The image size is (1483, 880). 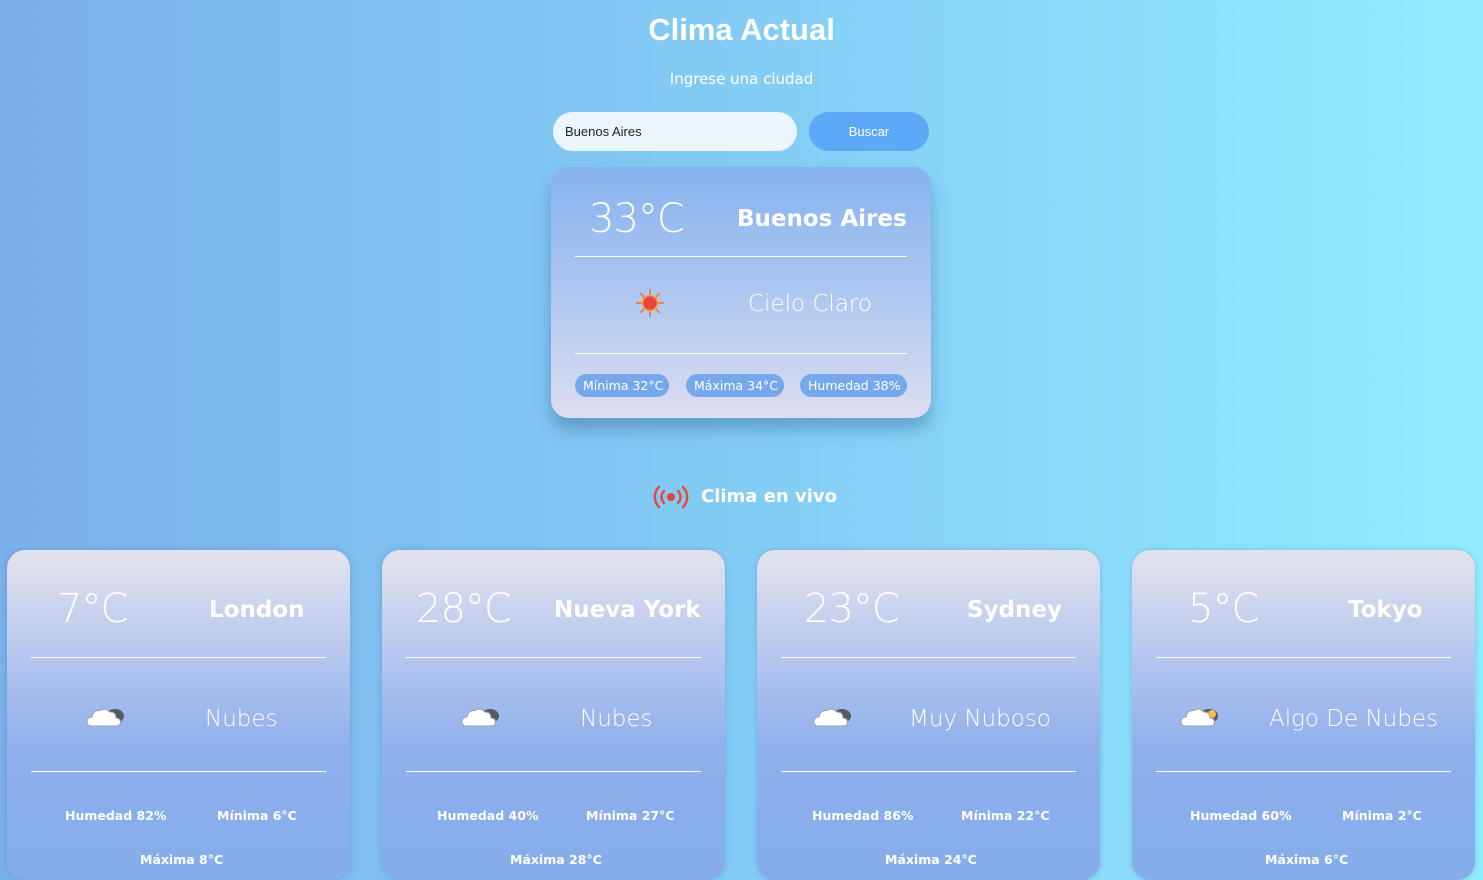 What do you see at coordinates (1241, 815) in the screenshot?
I see `humidity-label: Humedad 60%` at bounding box center [1241, 815].